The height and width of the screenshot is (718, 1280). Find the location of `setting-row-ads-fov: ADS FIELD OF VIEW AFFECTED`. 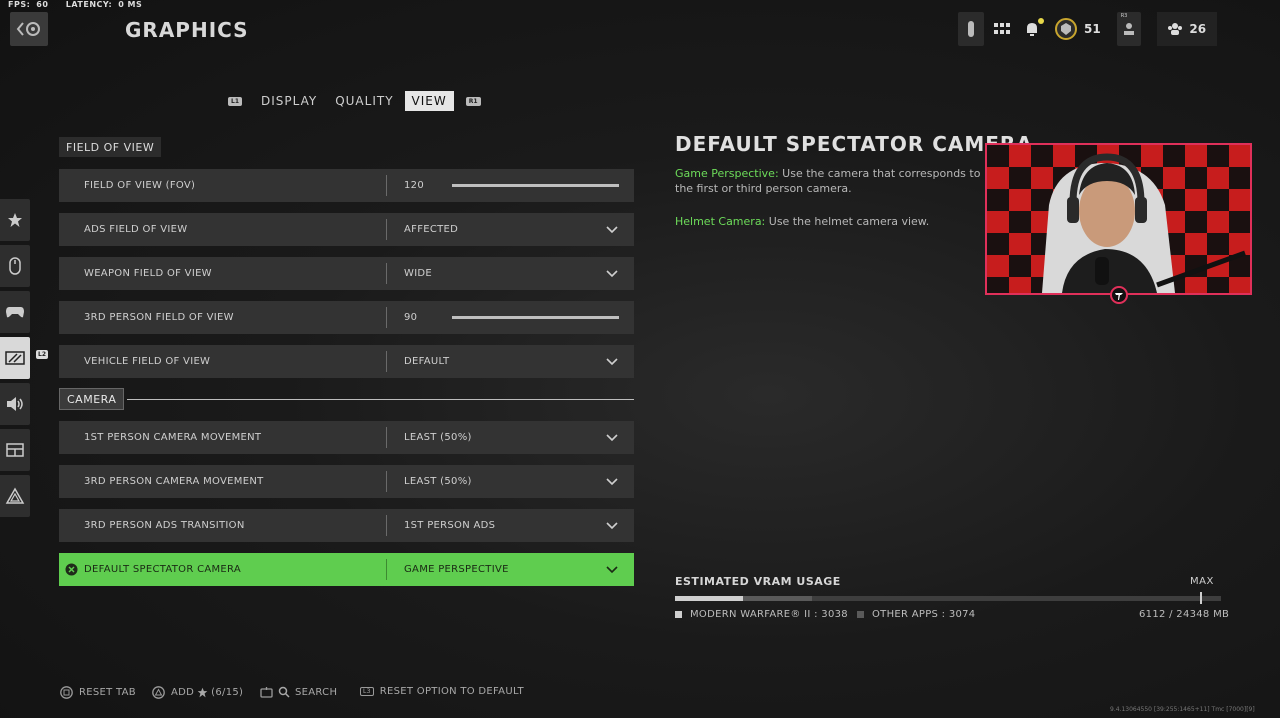

setting-row-ads-fov: ADS FIELD OF VIEW AFFECTED is located at coordinates (346, 229).